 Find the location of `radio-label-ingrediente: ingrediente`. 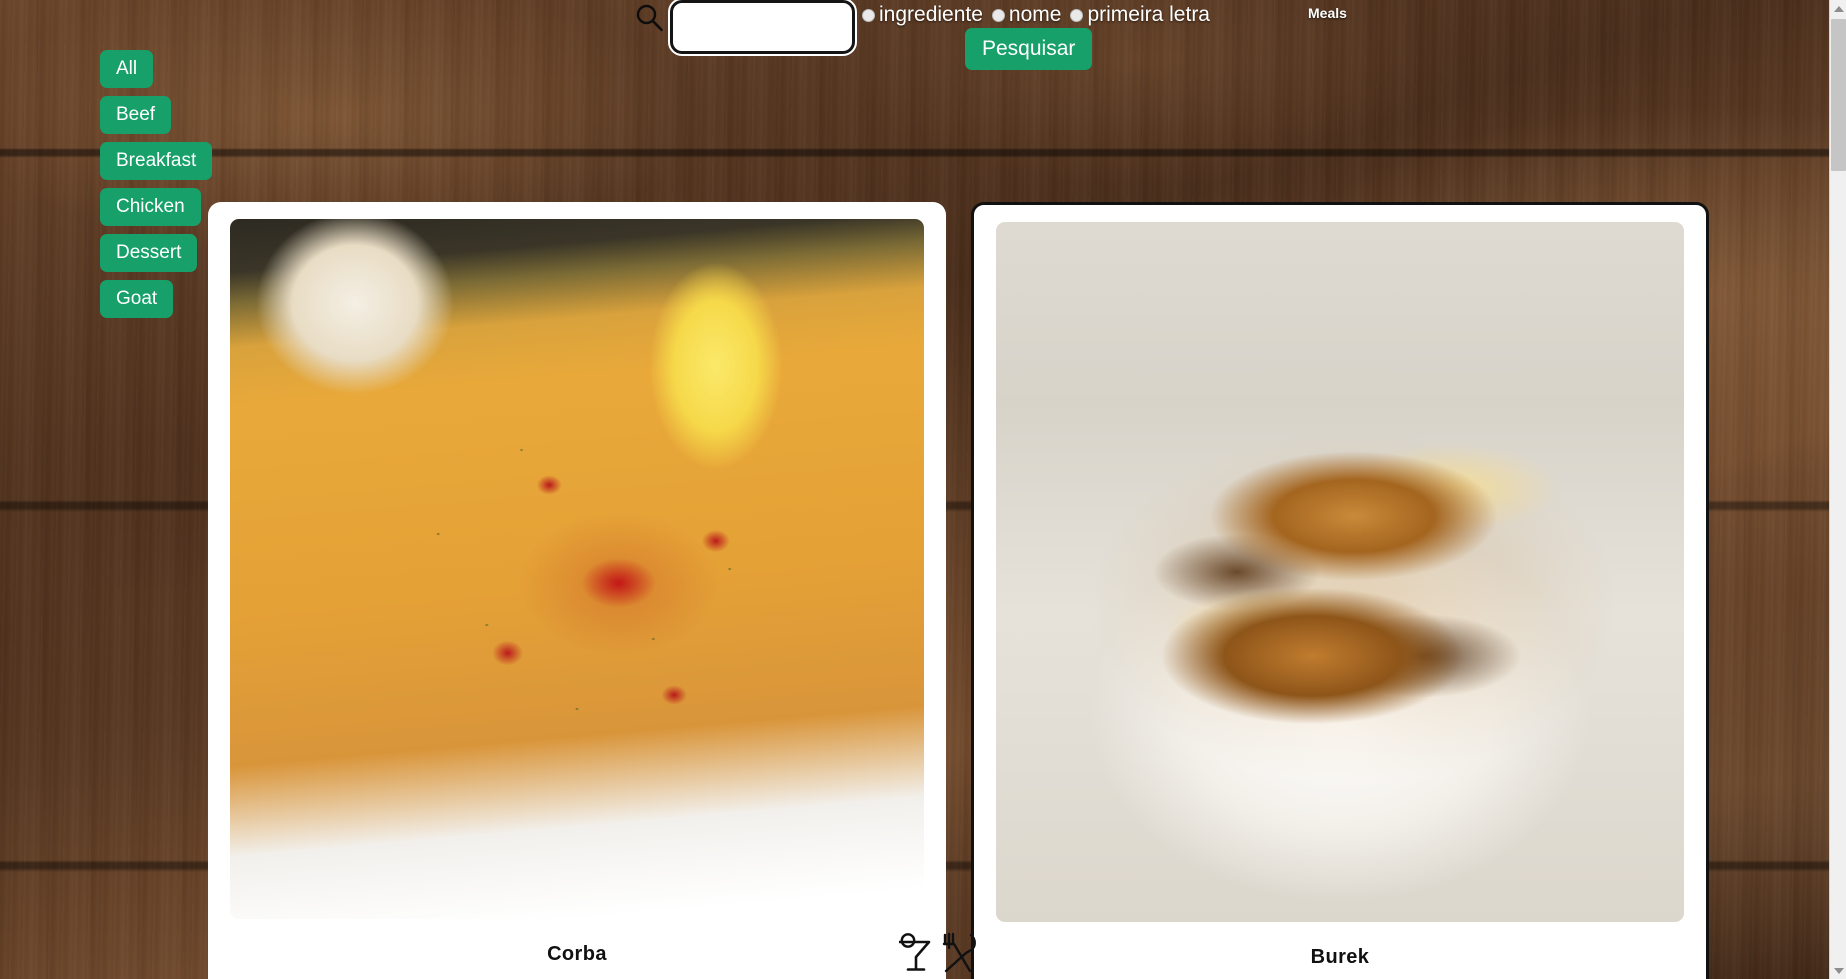

radio-label-ingrediente: ingrediente is located at coordinates (931, 14).